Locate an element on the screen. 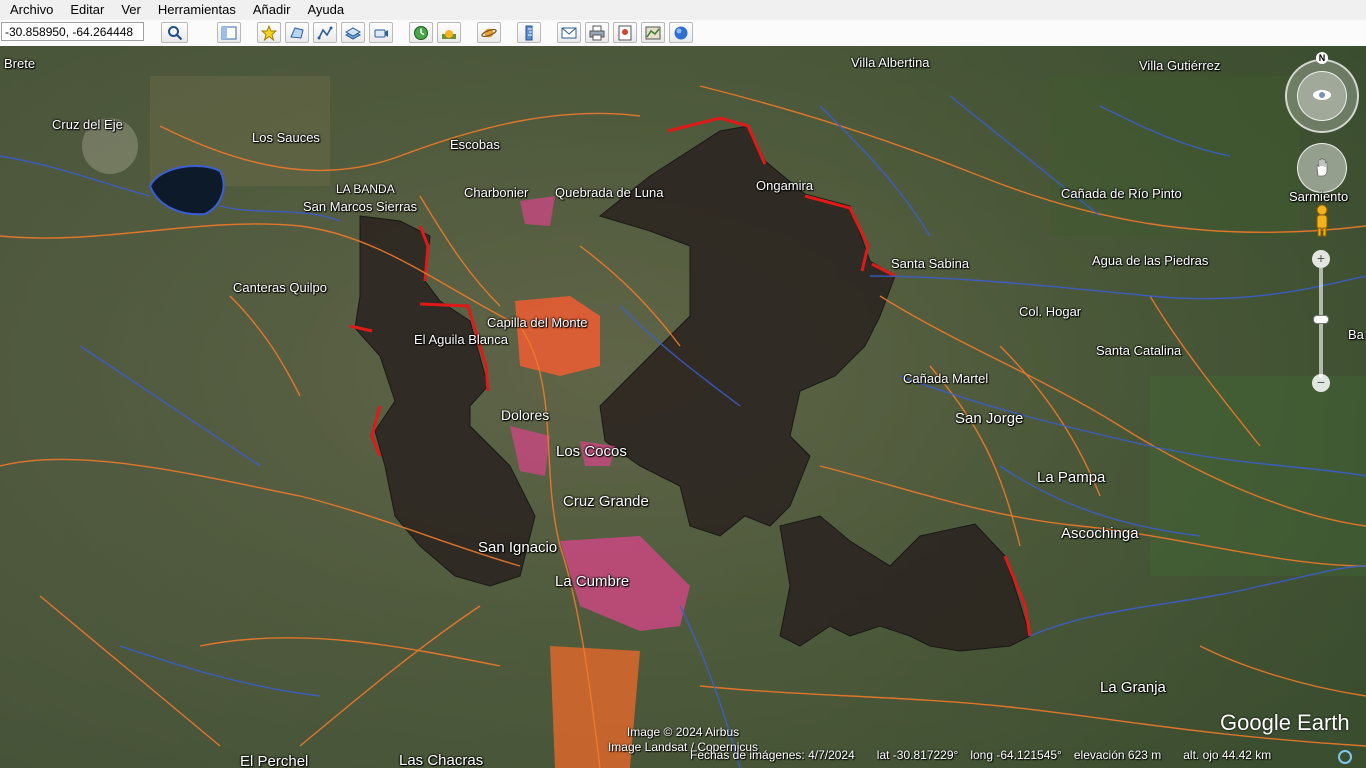  historical-imagery-button is located at coordinates (421, 32).